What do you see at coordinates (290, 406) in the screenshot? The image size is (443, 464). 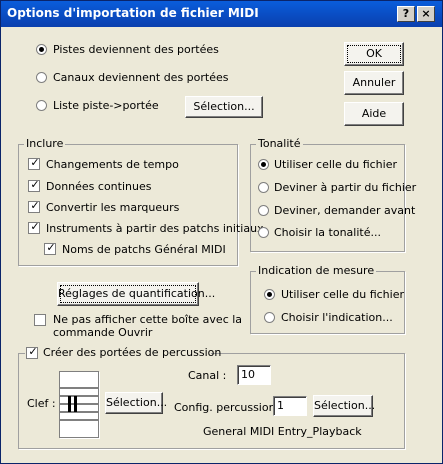 I see `config-field: 1` at bounding box center [290, 406].